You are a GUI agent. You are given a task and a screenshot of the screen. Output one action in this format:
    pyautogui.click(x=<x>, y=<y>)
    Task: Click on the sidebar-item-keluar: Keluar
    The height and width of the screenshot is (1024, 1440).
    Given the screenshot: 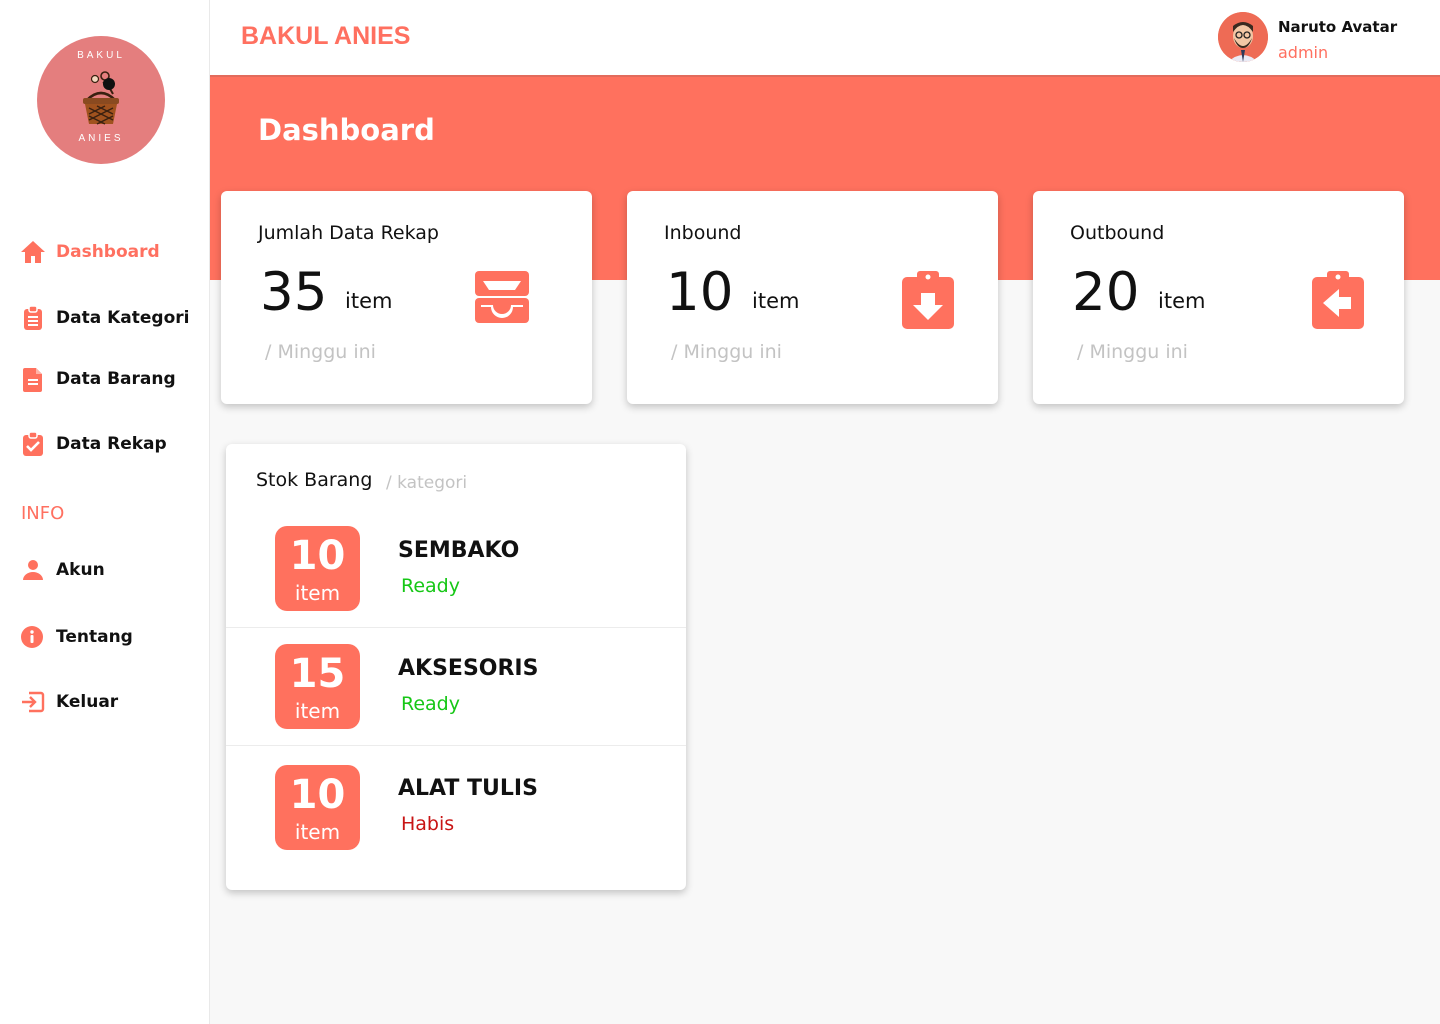 What is the action you would take?
    pyautogui.click(x=69, y=702)
    